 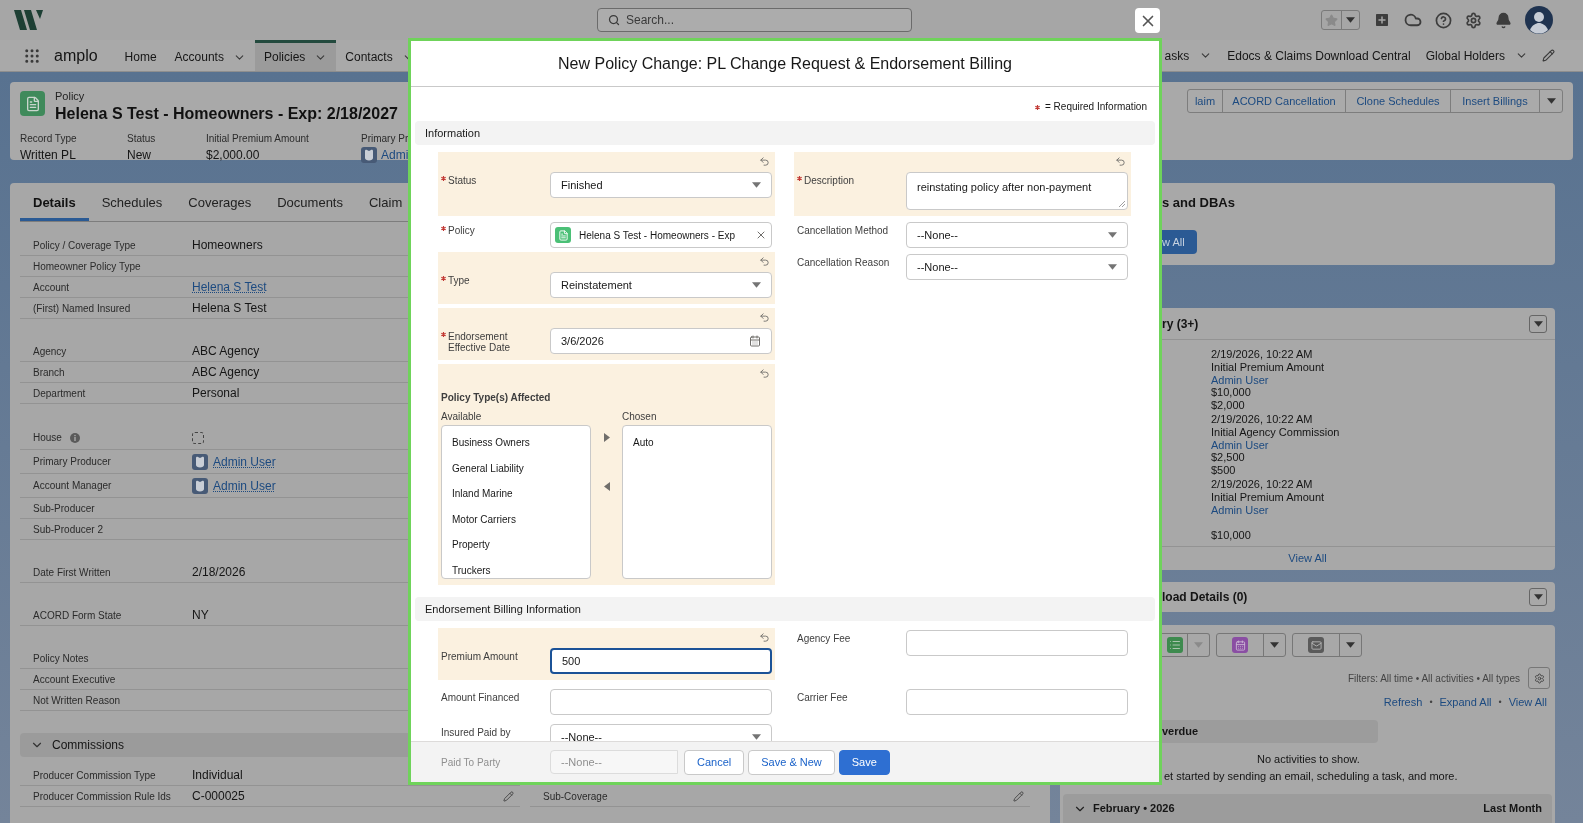 I want to click on info-icon, so click(x=74, y=437).